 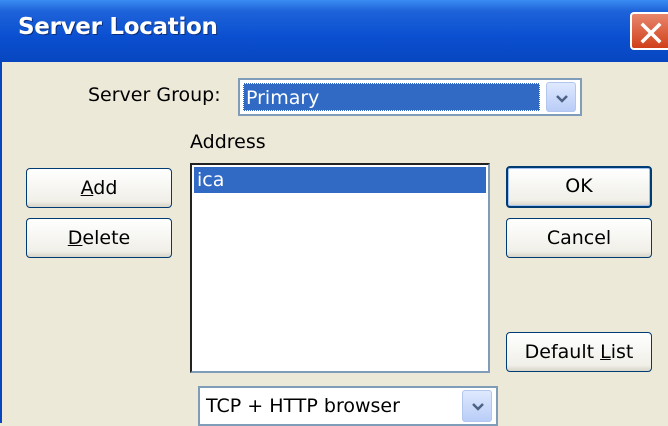 I want to click on close-icon, so click(x=651, y=33).